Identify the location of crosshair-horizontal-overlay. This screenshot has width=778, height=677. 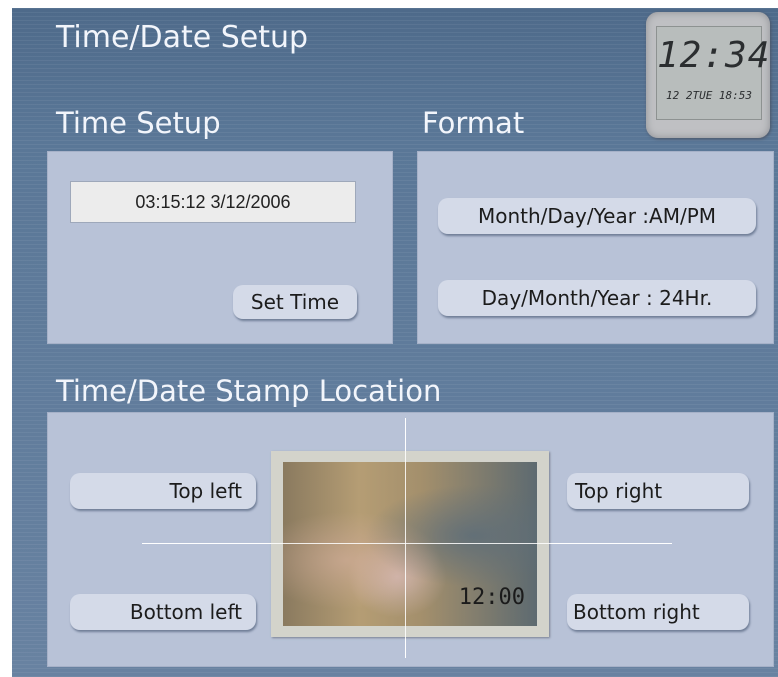
(407, 543).